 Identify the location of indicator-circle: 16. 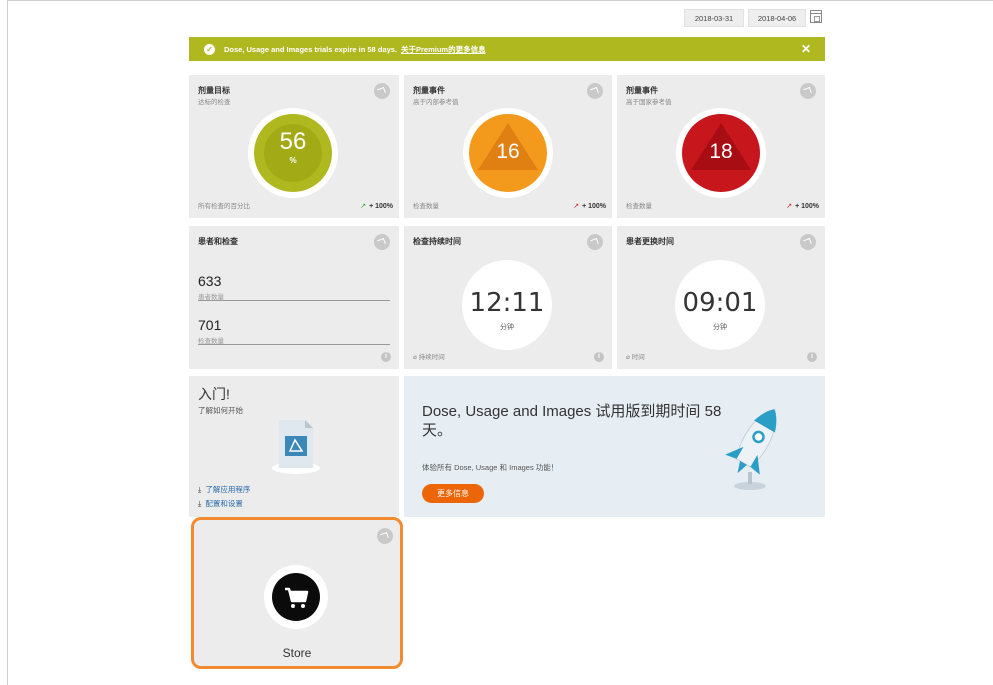
(508, 153).